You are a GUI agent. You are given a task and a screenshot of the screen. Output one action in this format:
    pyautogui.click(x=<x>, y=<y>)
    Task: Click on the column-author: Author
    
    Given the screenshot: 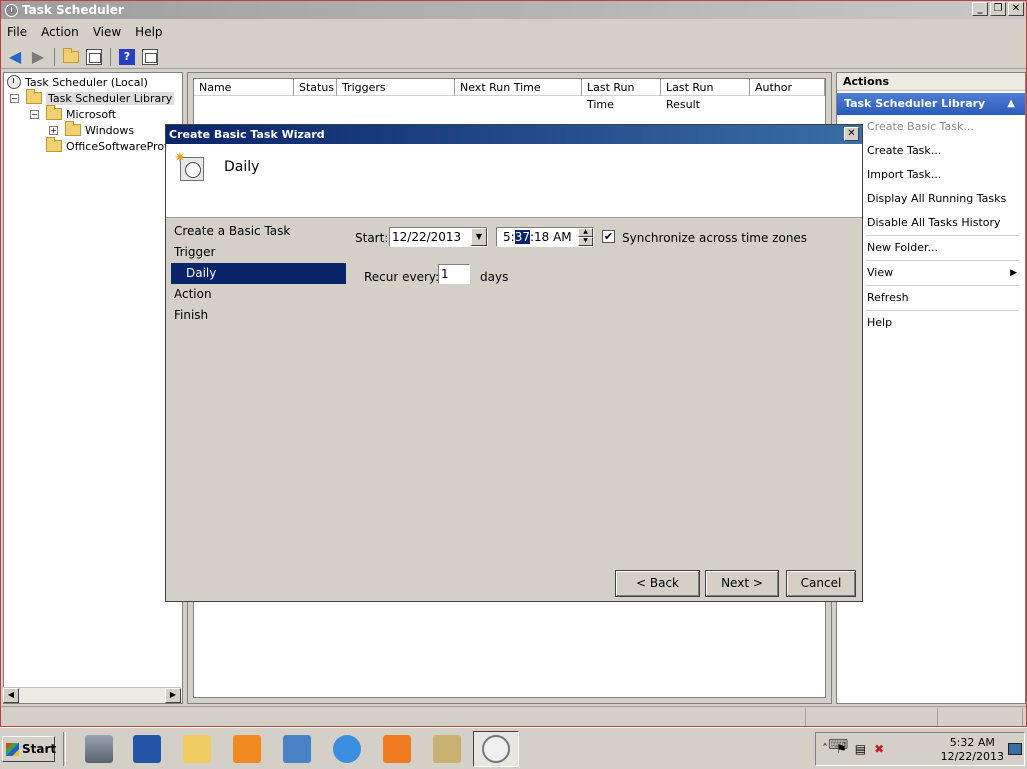 What is the action you would take?
    pyautogui.click(x=787, y=87)
    